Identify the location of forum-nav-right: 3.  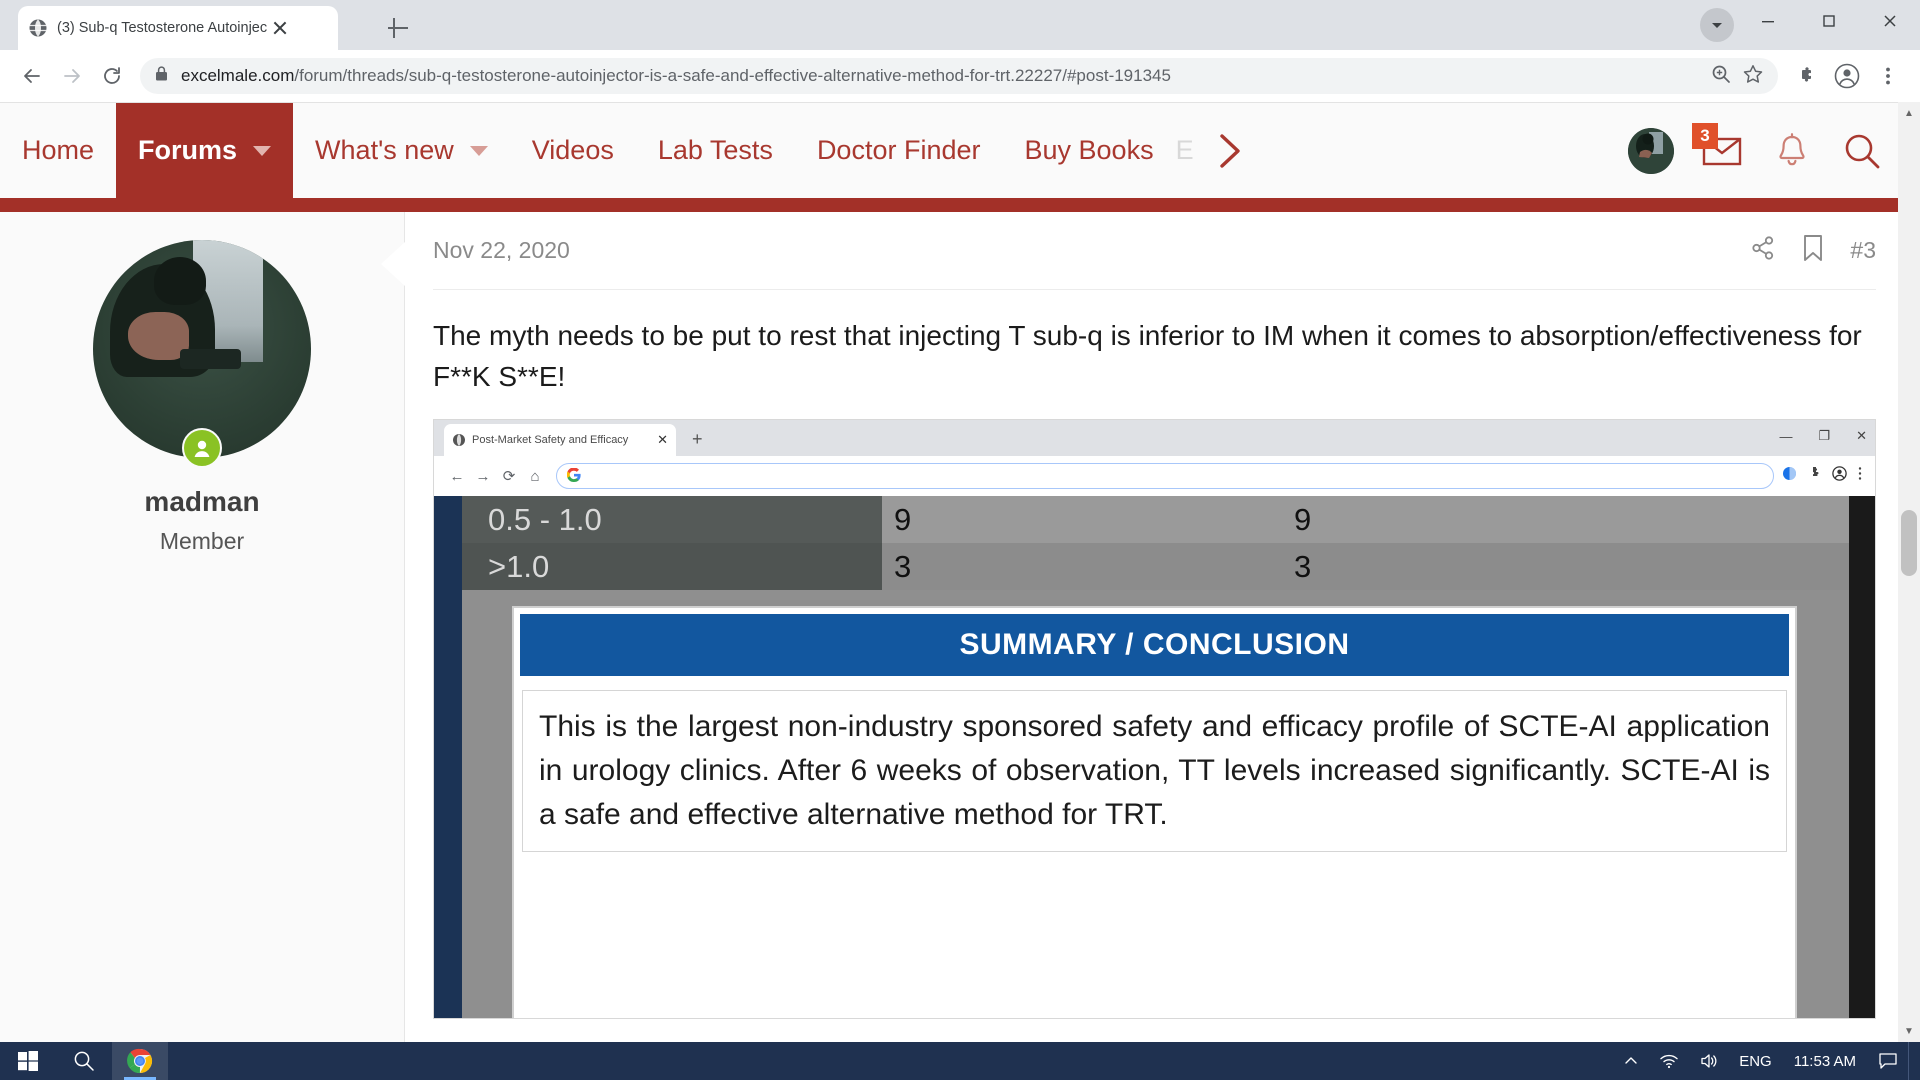
(1774, 150).